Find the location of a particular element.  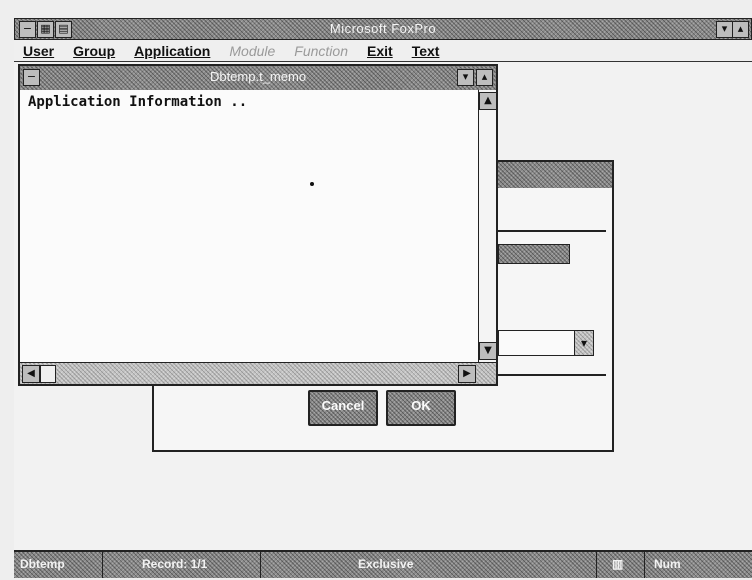

cursor-dot is located at coordinates (312, 184).